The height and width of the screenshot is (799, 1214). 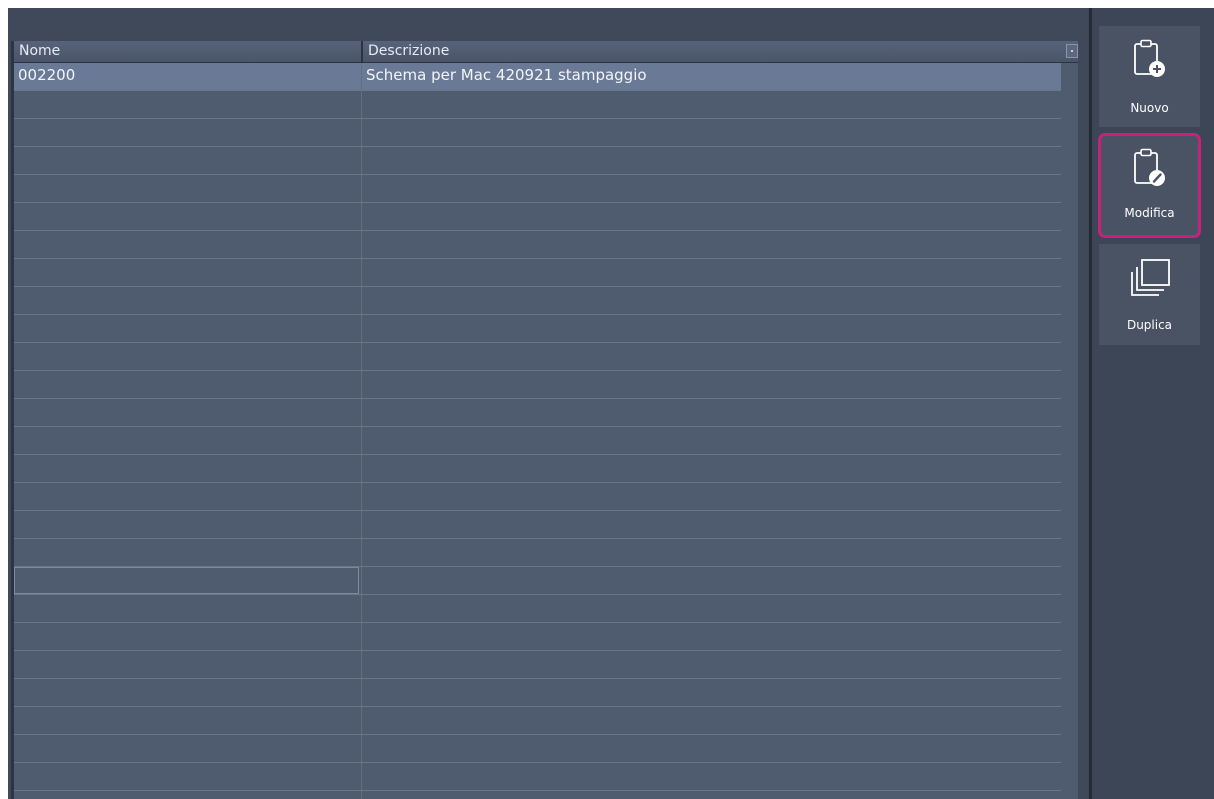 What do you see at coordinates (1149, 325) in the screenshot?
I see `duplica-label: Duplica` at bounding box center [1149, 325].